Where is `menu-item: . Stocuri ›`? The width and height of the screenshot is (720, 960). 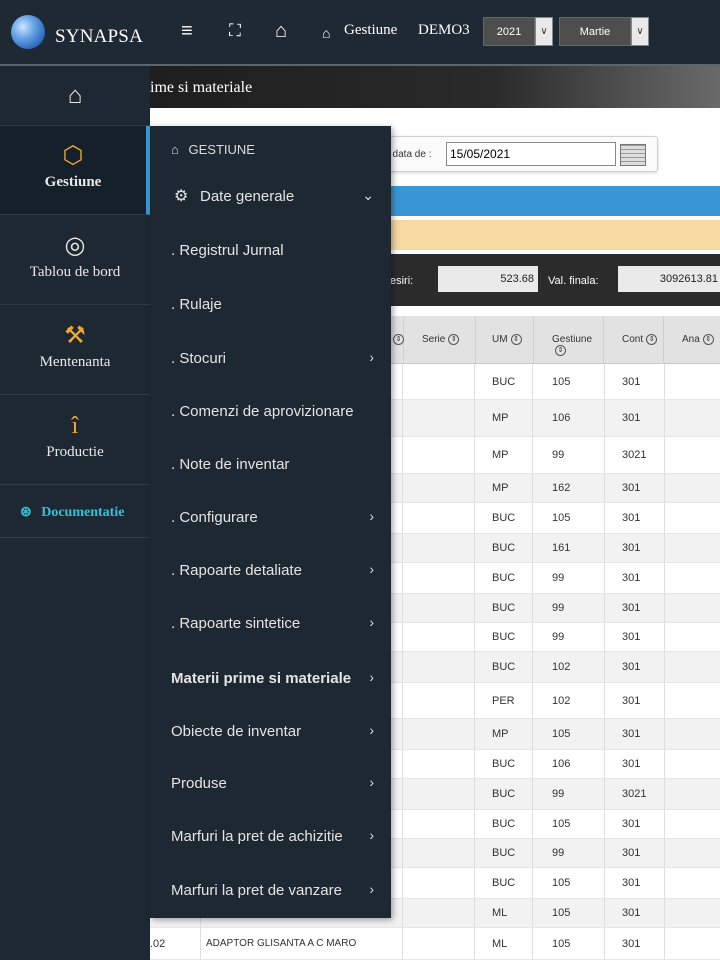
menu-item: . Stocuri › is located at coordinates (270, 359).